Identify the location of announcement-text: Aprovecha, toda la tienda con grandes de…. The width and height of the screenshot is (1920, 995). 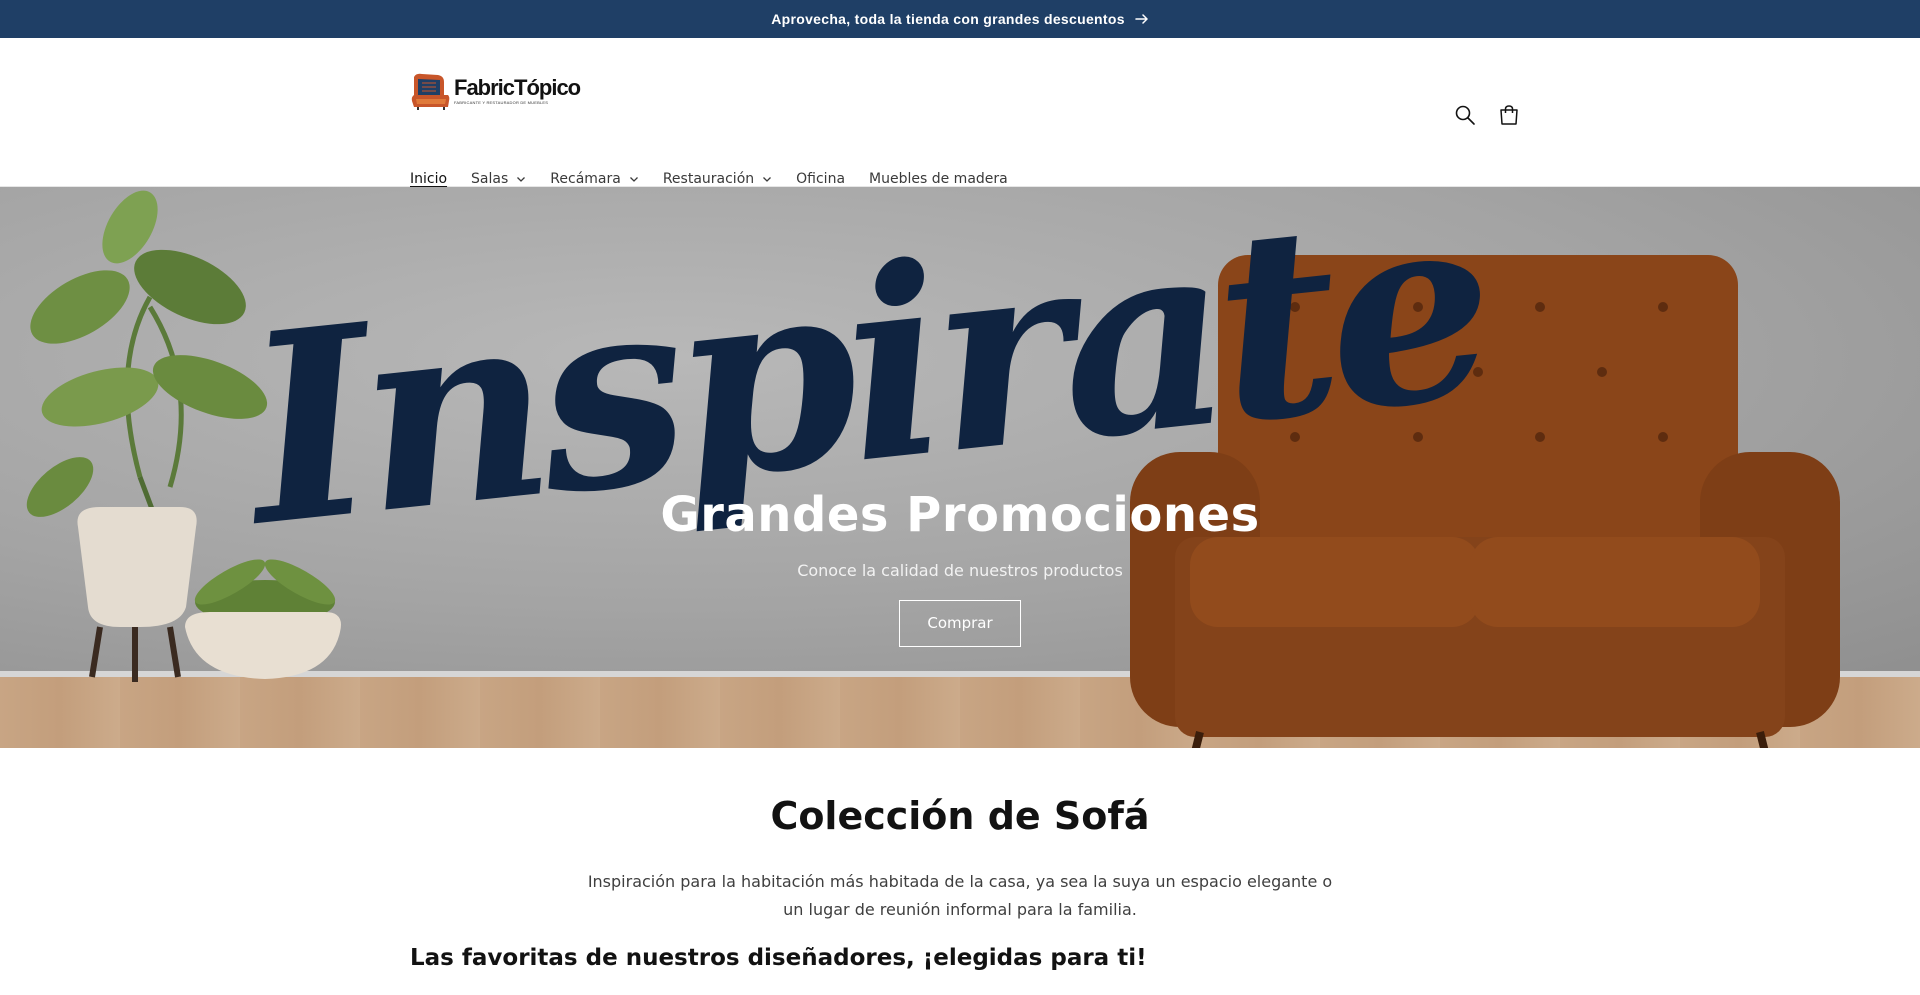
(948, 19).